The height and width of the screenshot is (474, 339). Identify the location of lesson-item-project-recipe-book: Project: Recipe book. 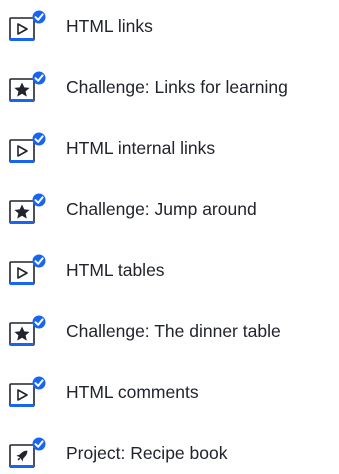
(169, 453).